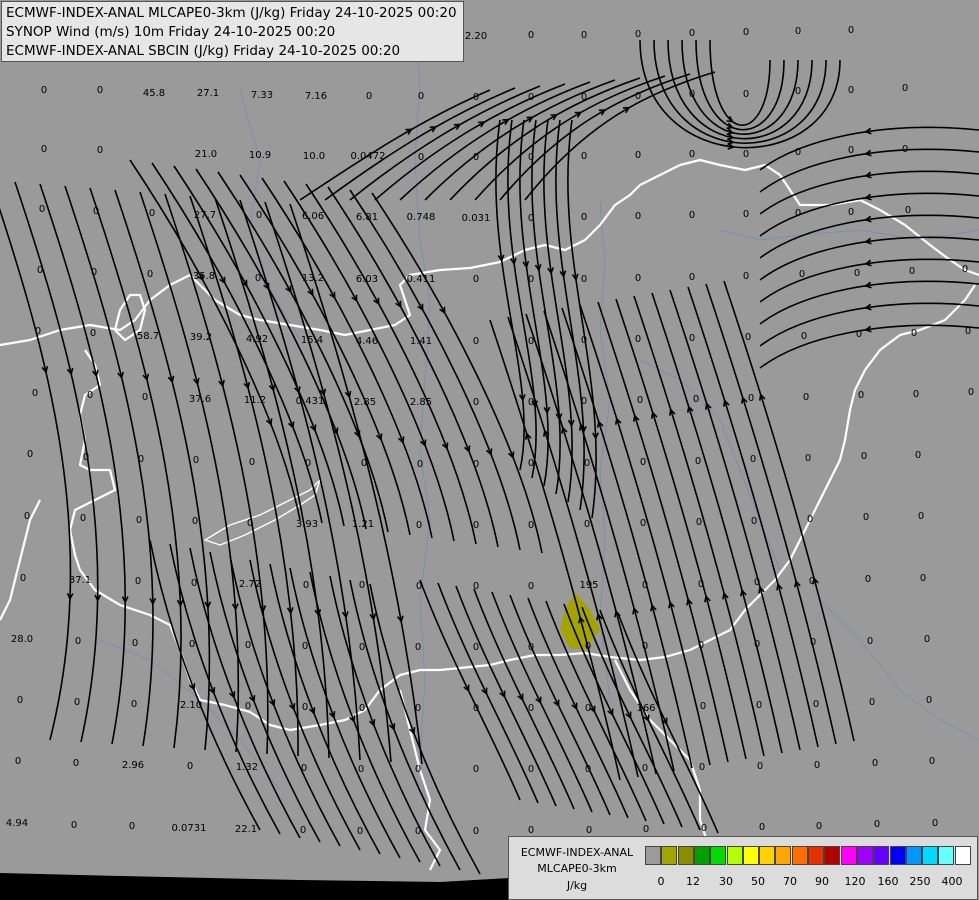 This screenshot has width=979, height=900. What do you see at coordinates (154, 93) in the screenshot?
I see `sbcin-value: 45.8` at bounding box center [154, 93].